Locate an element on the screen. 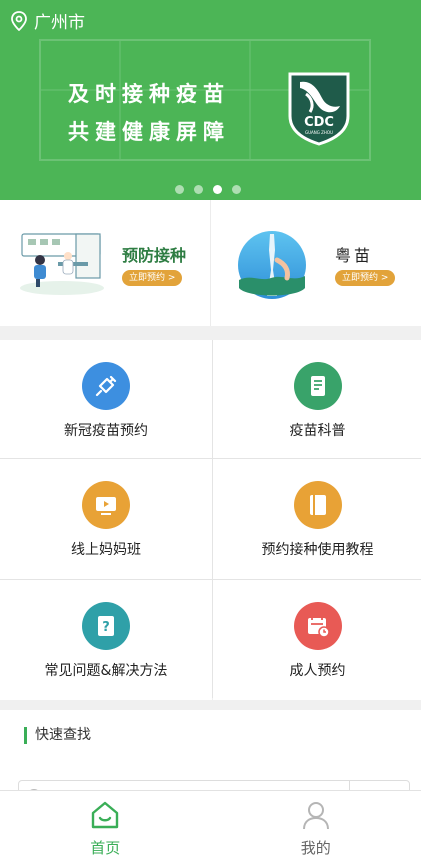  grid-item-label: 常见问题&解决方法 is located at coordinates (106, 671).